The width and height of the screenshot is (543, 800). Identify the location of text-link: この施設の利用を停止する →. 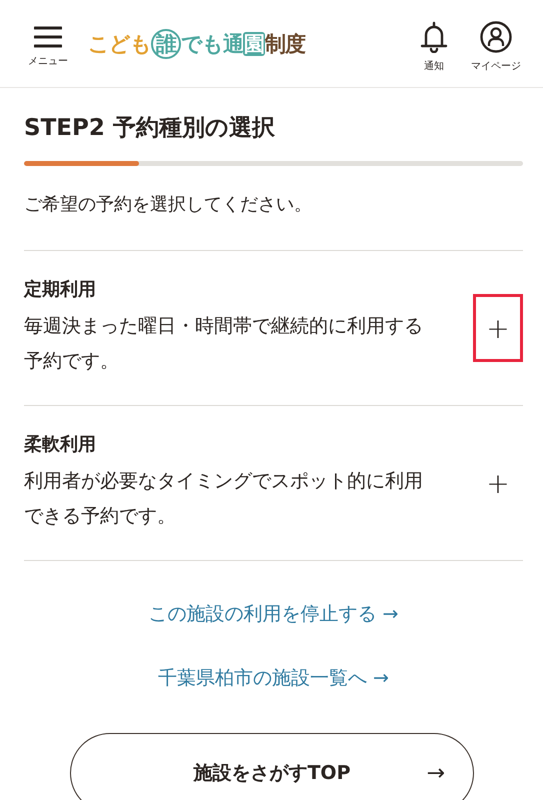
(273, 614).